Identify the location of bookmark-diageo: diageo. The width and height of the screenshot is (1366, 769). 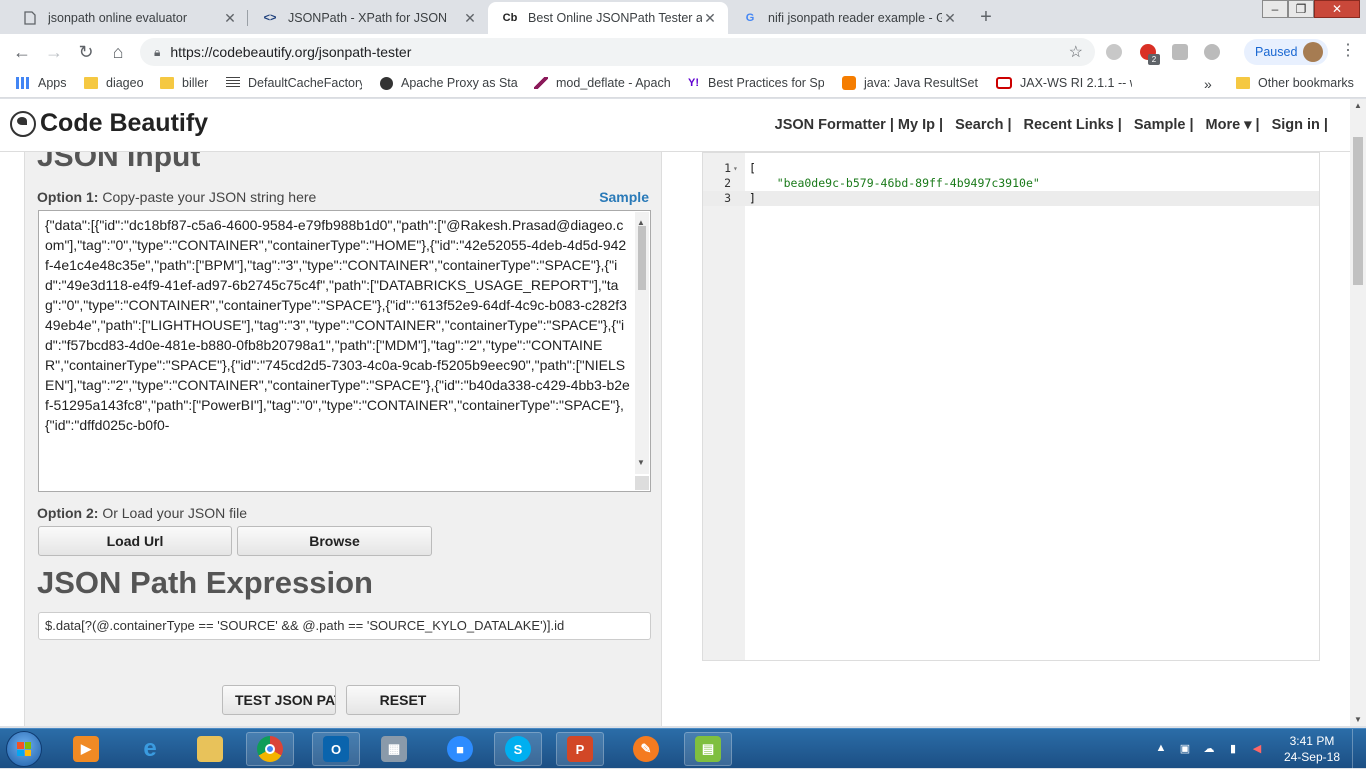
(114, 83).